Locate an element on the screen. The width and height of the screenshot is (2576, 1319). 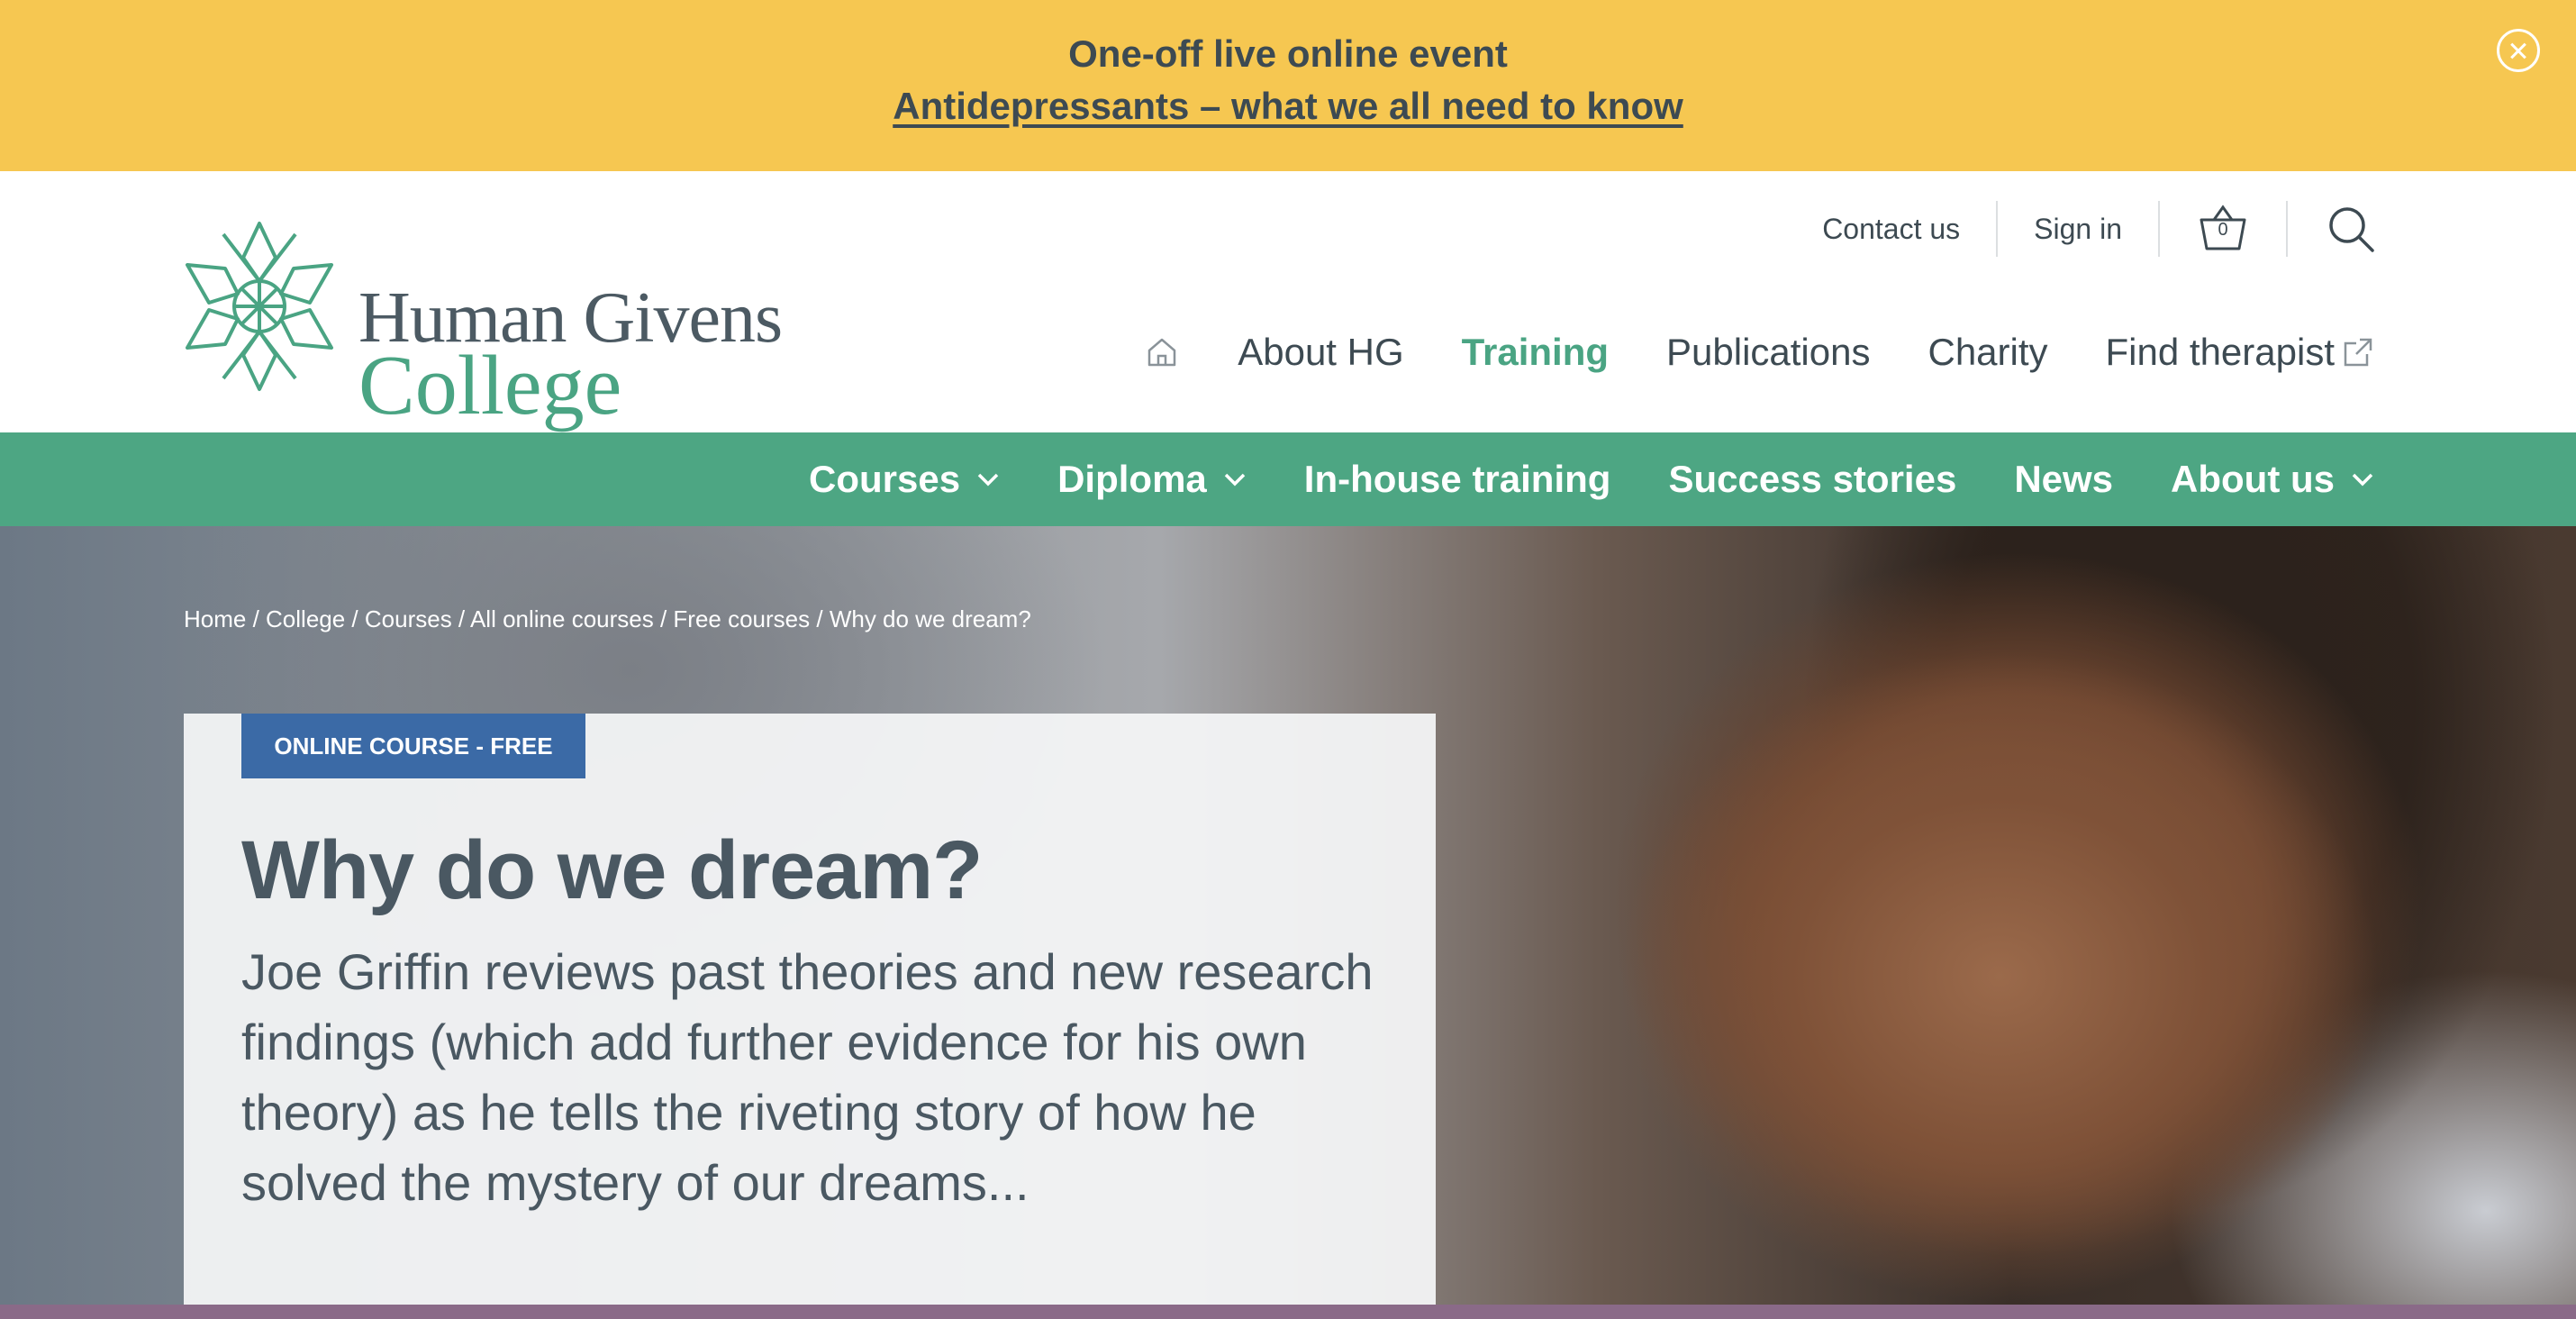
nav-find-therapist: Find therapist is located at coordinates (2240, 352).